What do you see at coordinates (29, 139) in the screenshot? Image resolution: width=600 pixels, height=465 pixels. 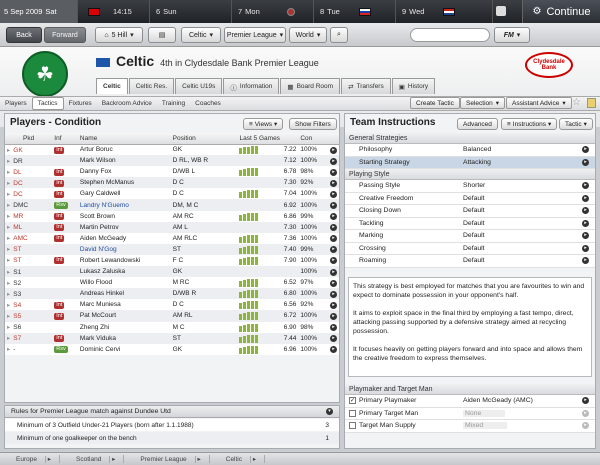 I see `col-pkd: Pkd` at bounding box center [29, 139].